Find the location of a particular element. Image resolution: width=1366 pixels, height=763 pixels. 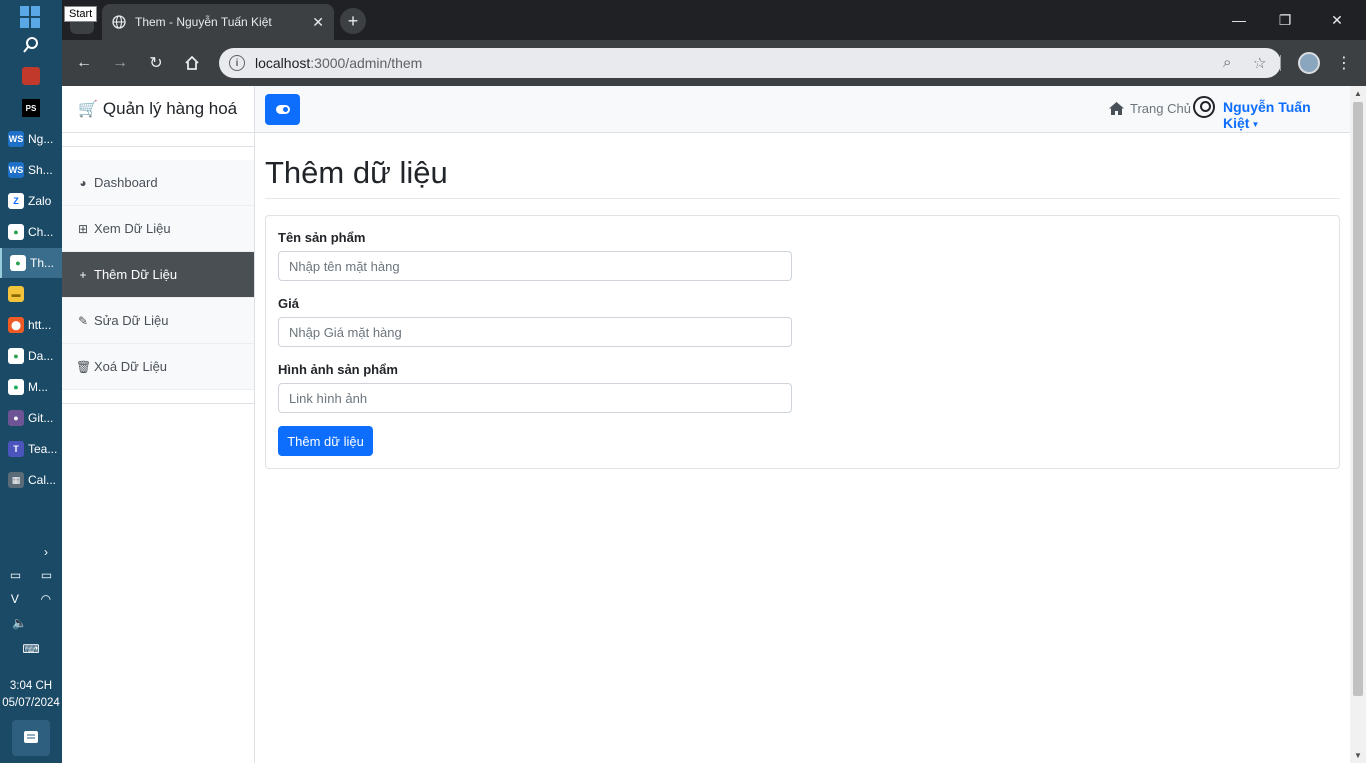

volume-icon: 🔈 is located at coordinates (19, 623).